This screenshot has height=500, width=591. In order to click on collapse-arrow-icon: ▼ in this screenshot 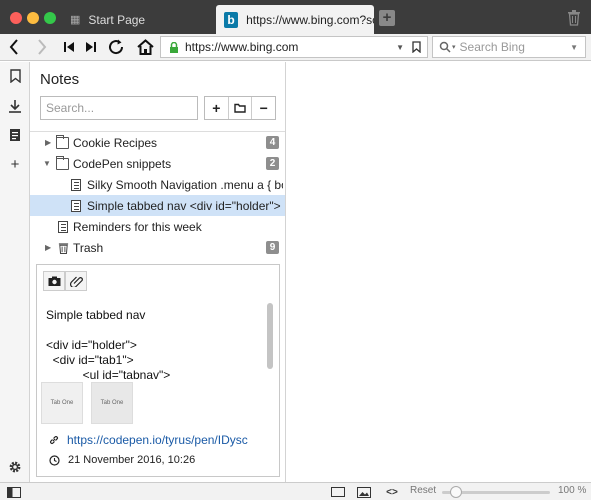, I will do `click(47, 163)`.